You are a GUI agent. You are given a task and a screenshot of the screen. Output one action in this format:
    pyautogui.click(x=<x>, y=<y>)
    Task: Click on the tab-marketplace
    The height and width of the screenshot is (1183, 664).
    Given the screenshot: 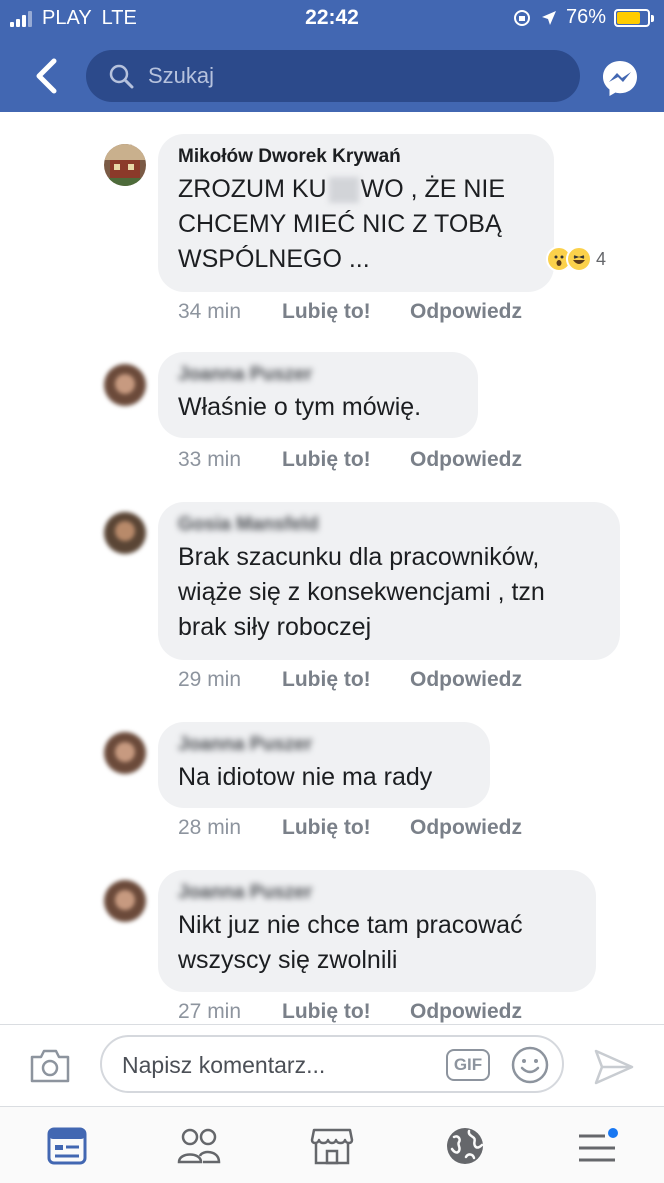 What is the action you would take?
    pyautogui.click(x=332, y=1146)
    